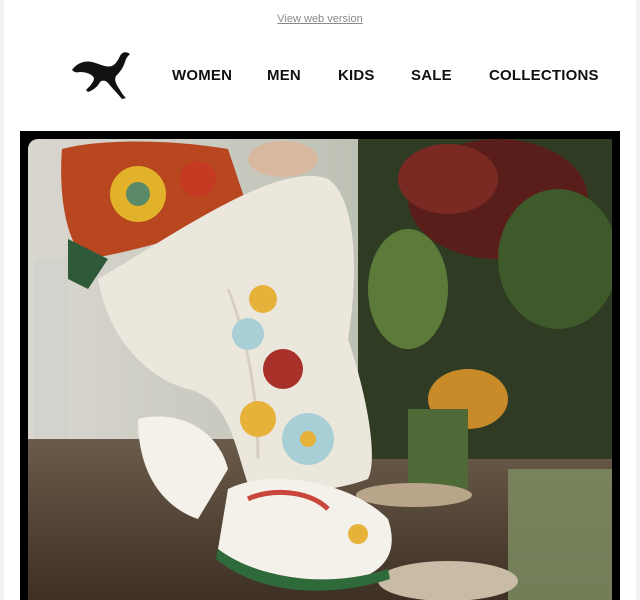 The width and height of the screenshot is (640, 600). What do you see at coordinates (356, 75) in the screenshot?
I see `nav-item-kids: KIDS` at bounding box center [356, 75].